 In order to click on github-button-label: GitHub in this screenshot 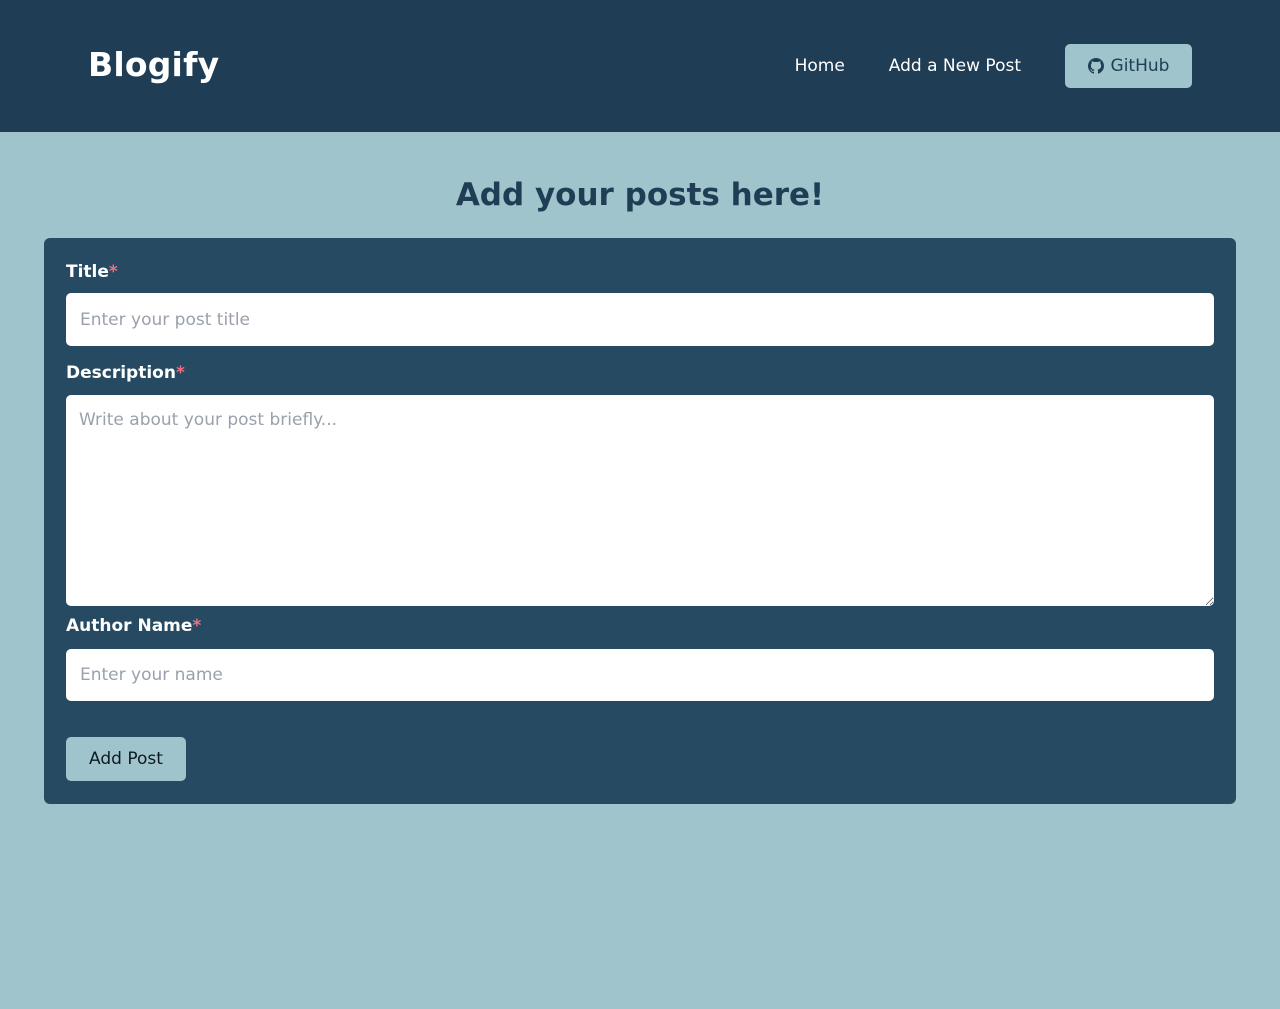, I will do `click(1140, 66)`.